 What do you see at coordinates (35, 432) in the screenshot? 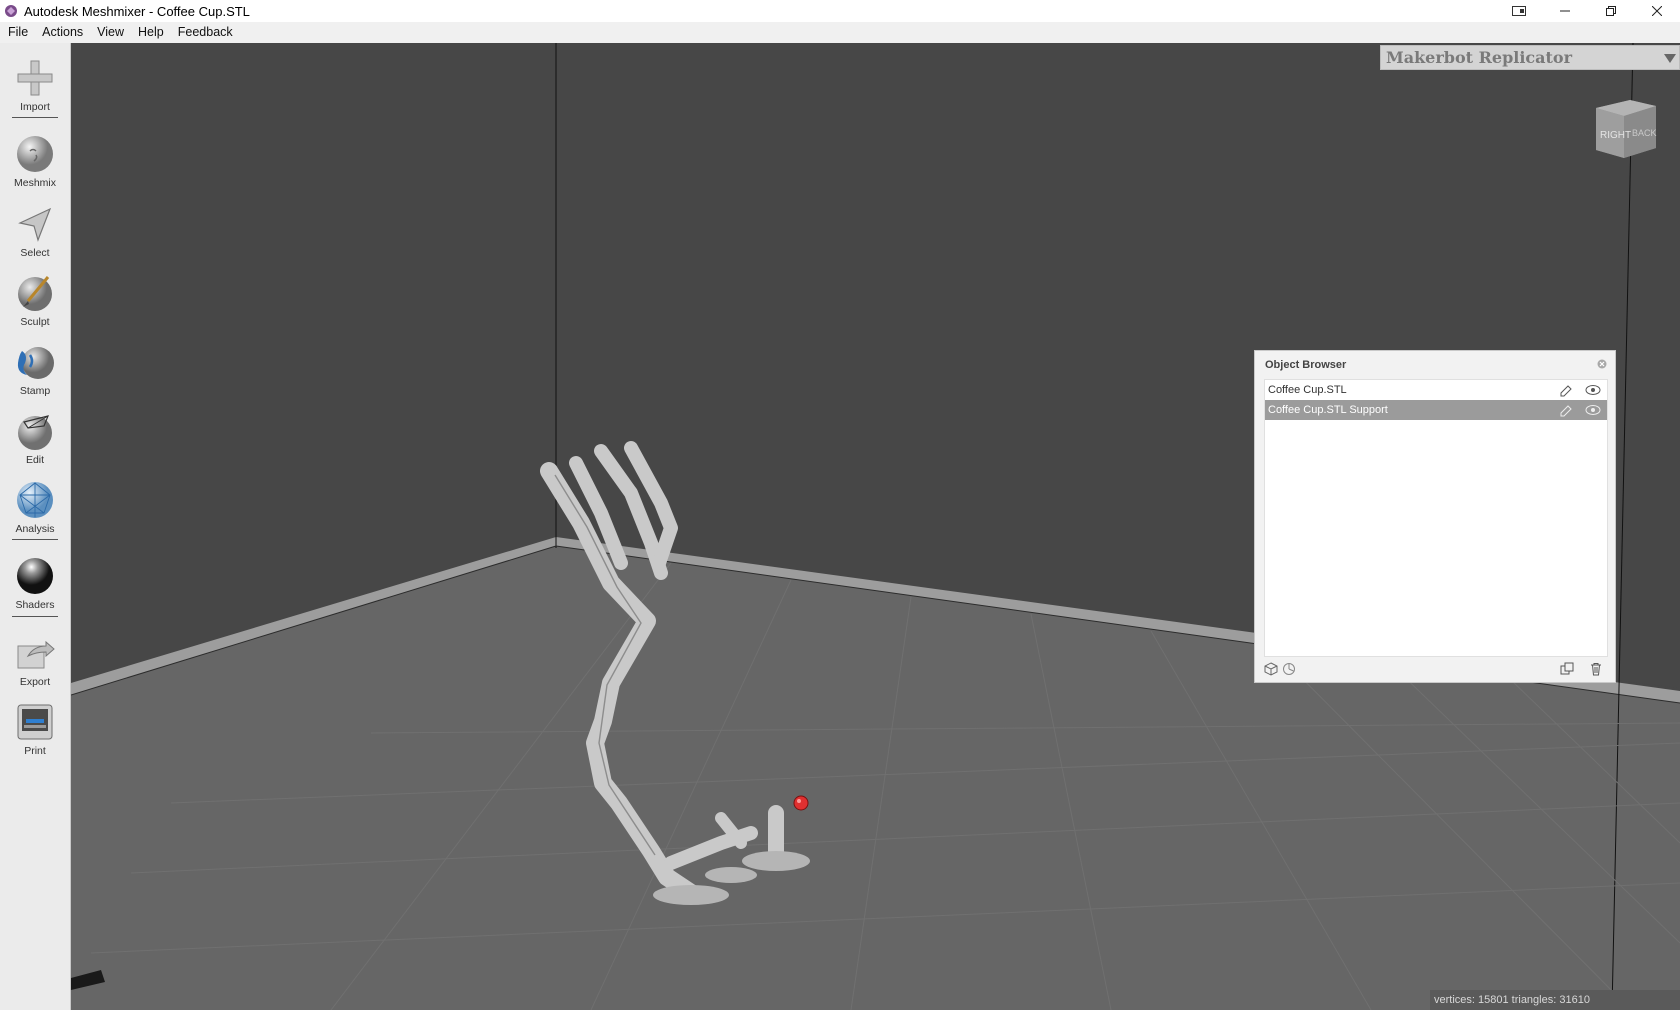
I see `edit-sphere-icon` at bounding box center [35, 432].